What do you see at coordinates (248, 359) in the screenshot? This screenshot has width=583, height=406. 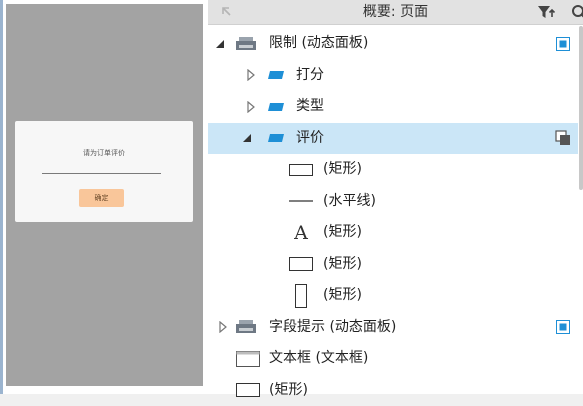 I see `textbox-icon` at bounding box center [248, 359].